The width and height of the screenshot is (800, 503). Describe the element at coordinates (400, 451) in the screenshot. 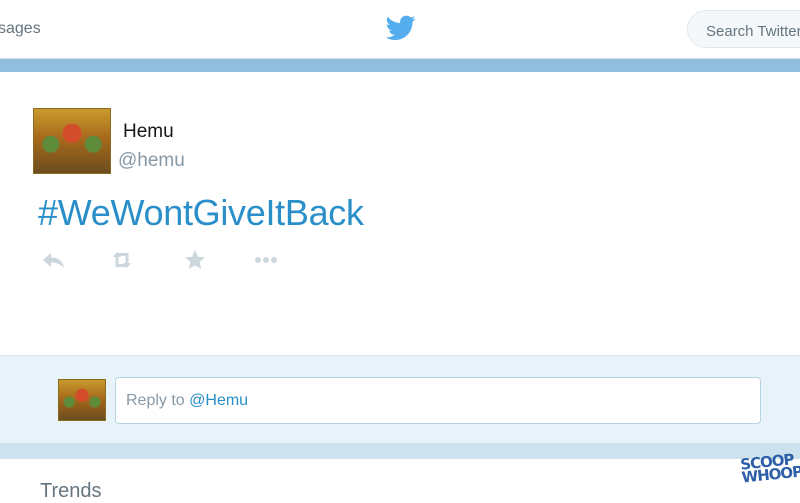

I see `bottom-divider-strip` at that location.